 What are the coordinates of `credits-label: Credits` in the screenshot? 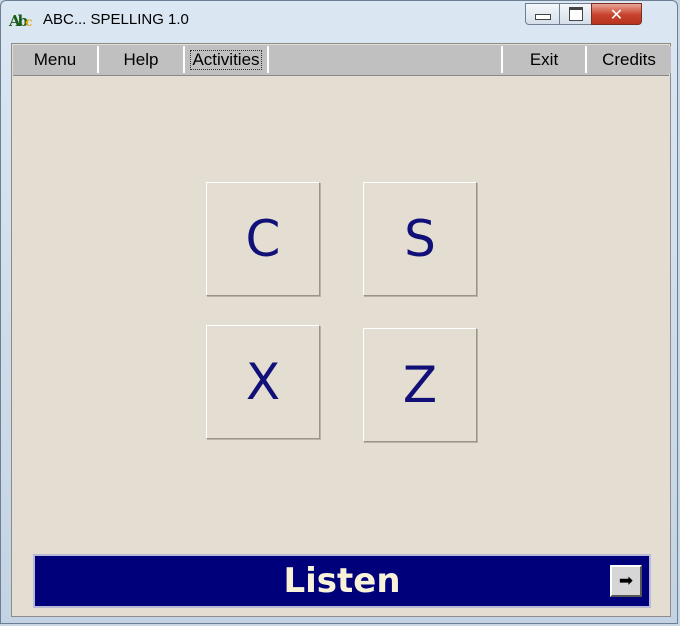 It's located at (629, 59).